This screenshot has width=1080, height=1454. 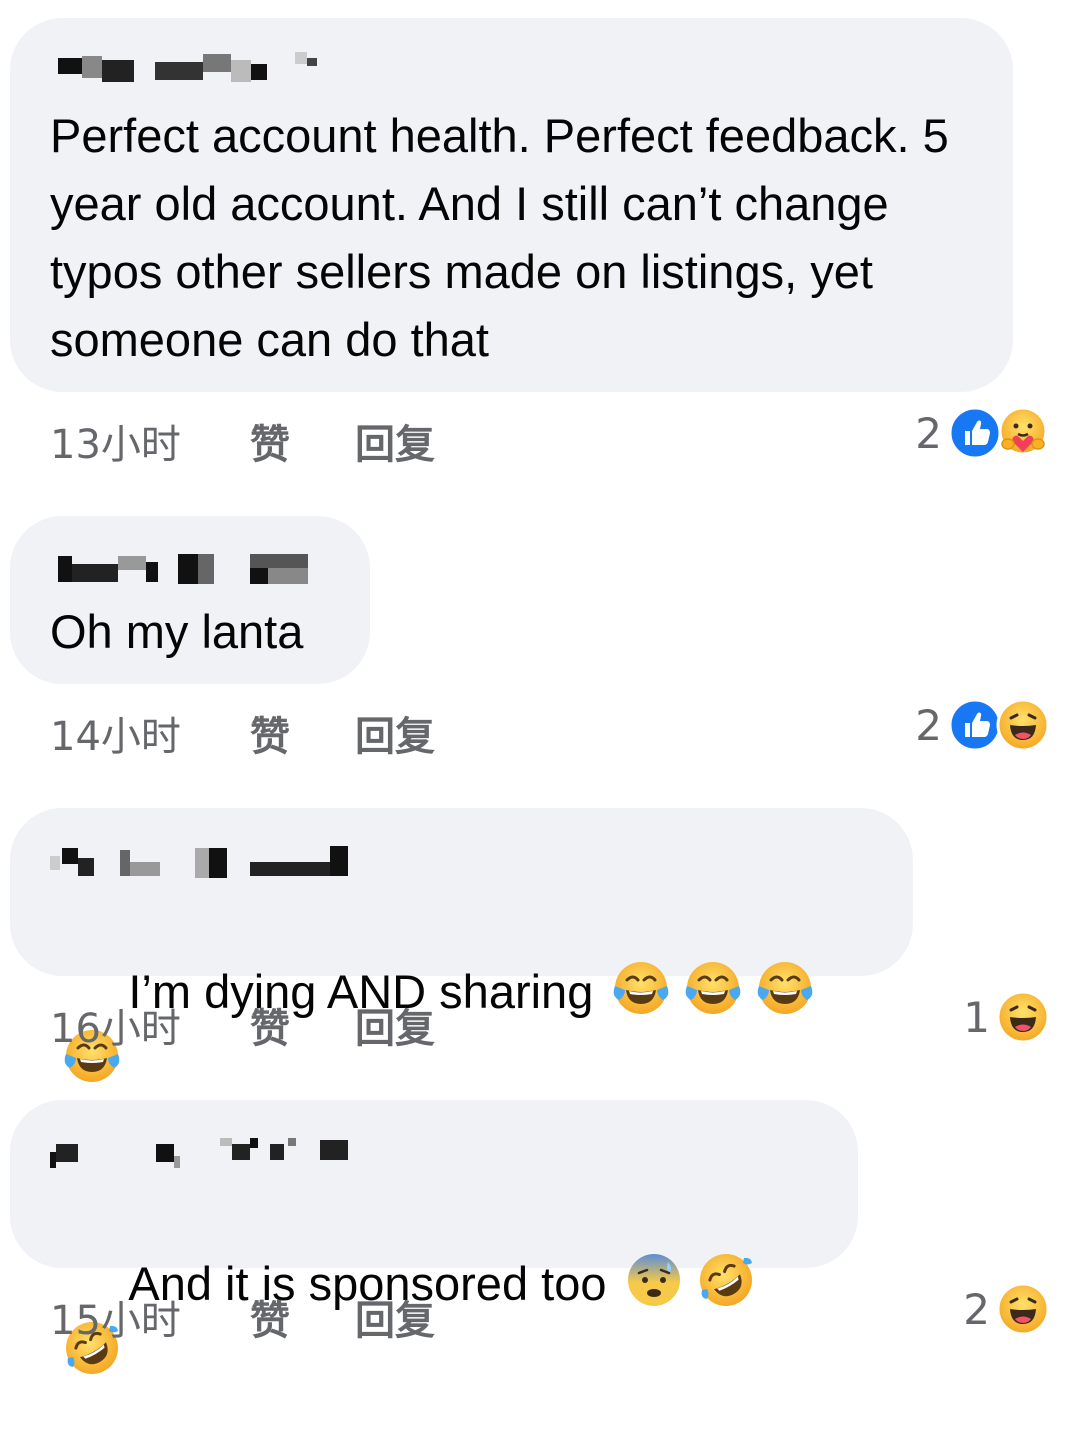 What do you see at coordinates (190, 600) in the screenshot?
I see `comment-bubble: Oh my lanta` at bounding box center [190, 600].